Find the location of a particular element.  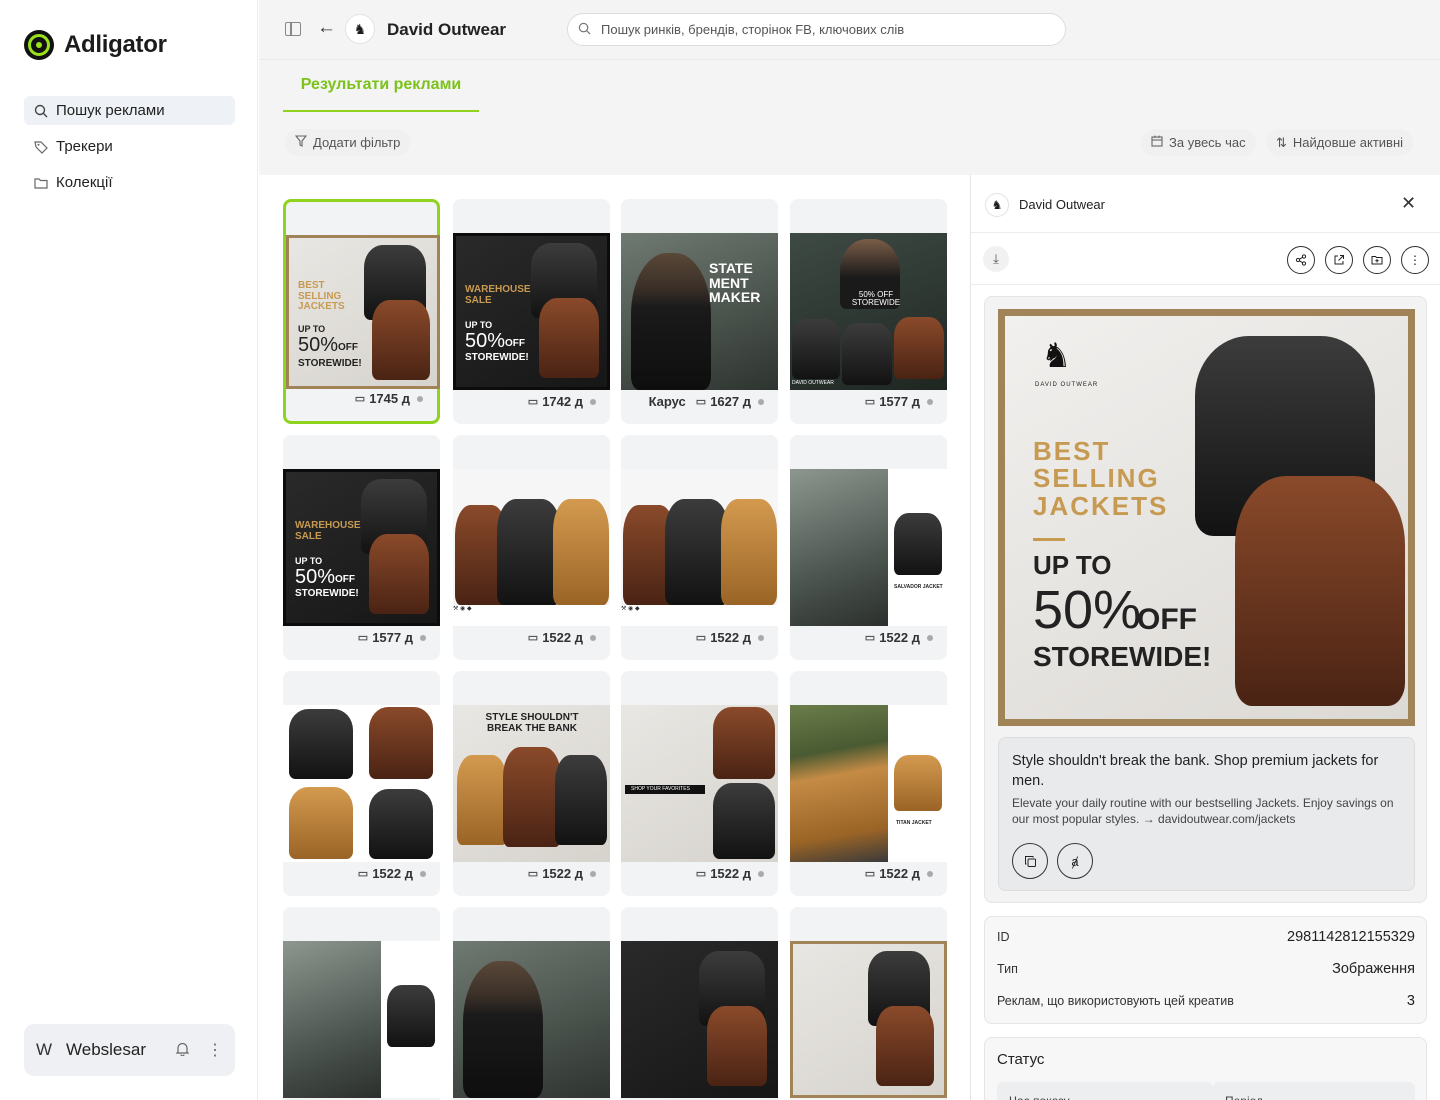

sidebar-nav: Пошук реклами Трекери Колекції is located at coordinates (129, 150).